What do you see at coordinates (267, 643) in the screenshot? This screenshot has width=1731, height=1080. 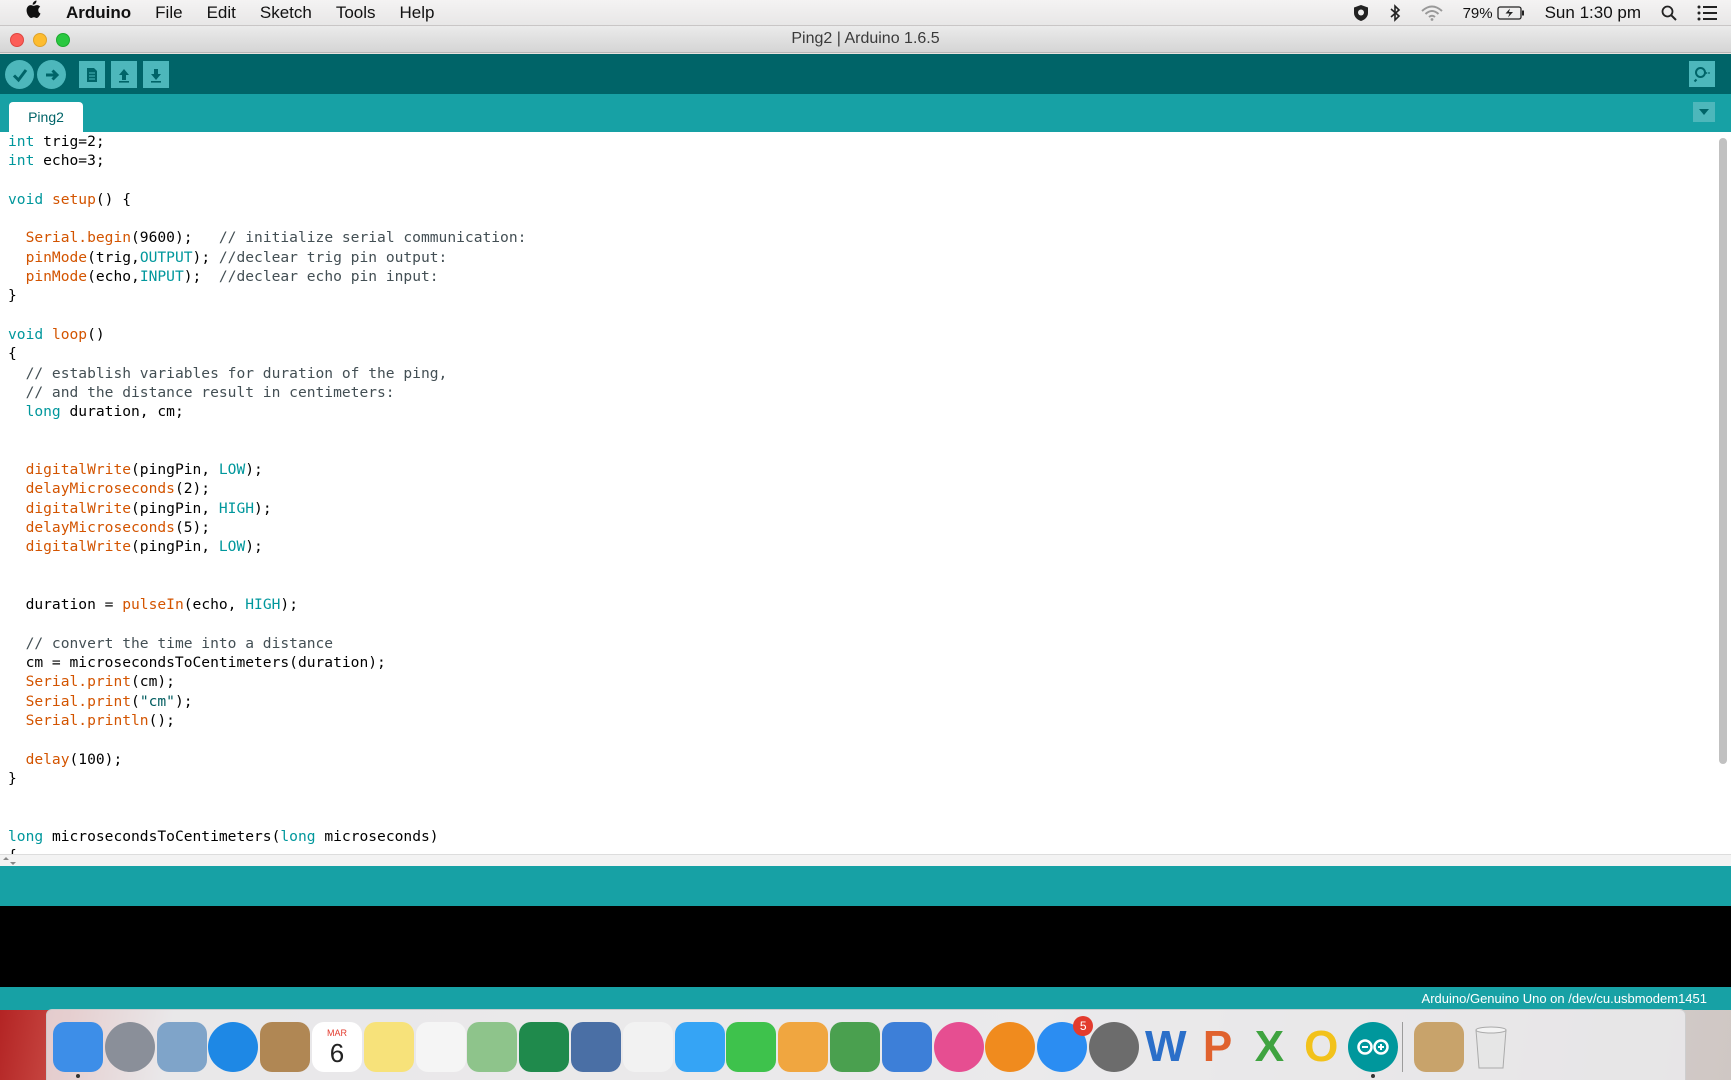 I see `code-line: // convert the time into a distance` at bounding box center [267, 643].